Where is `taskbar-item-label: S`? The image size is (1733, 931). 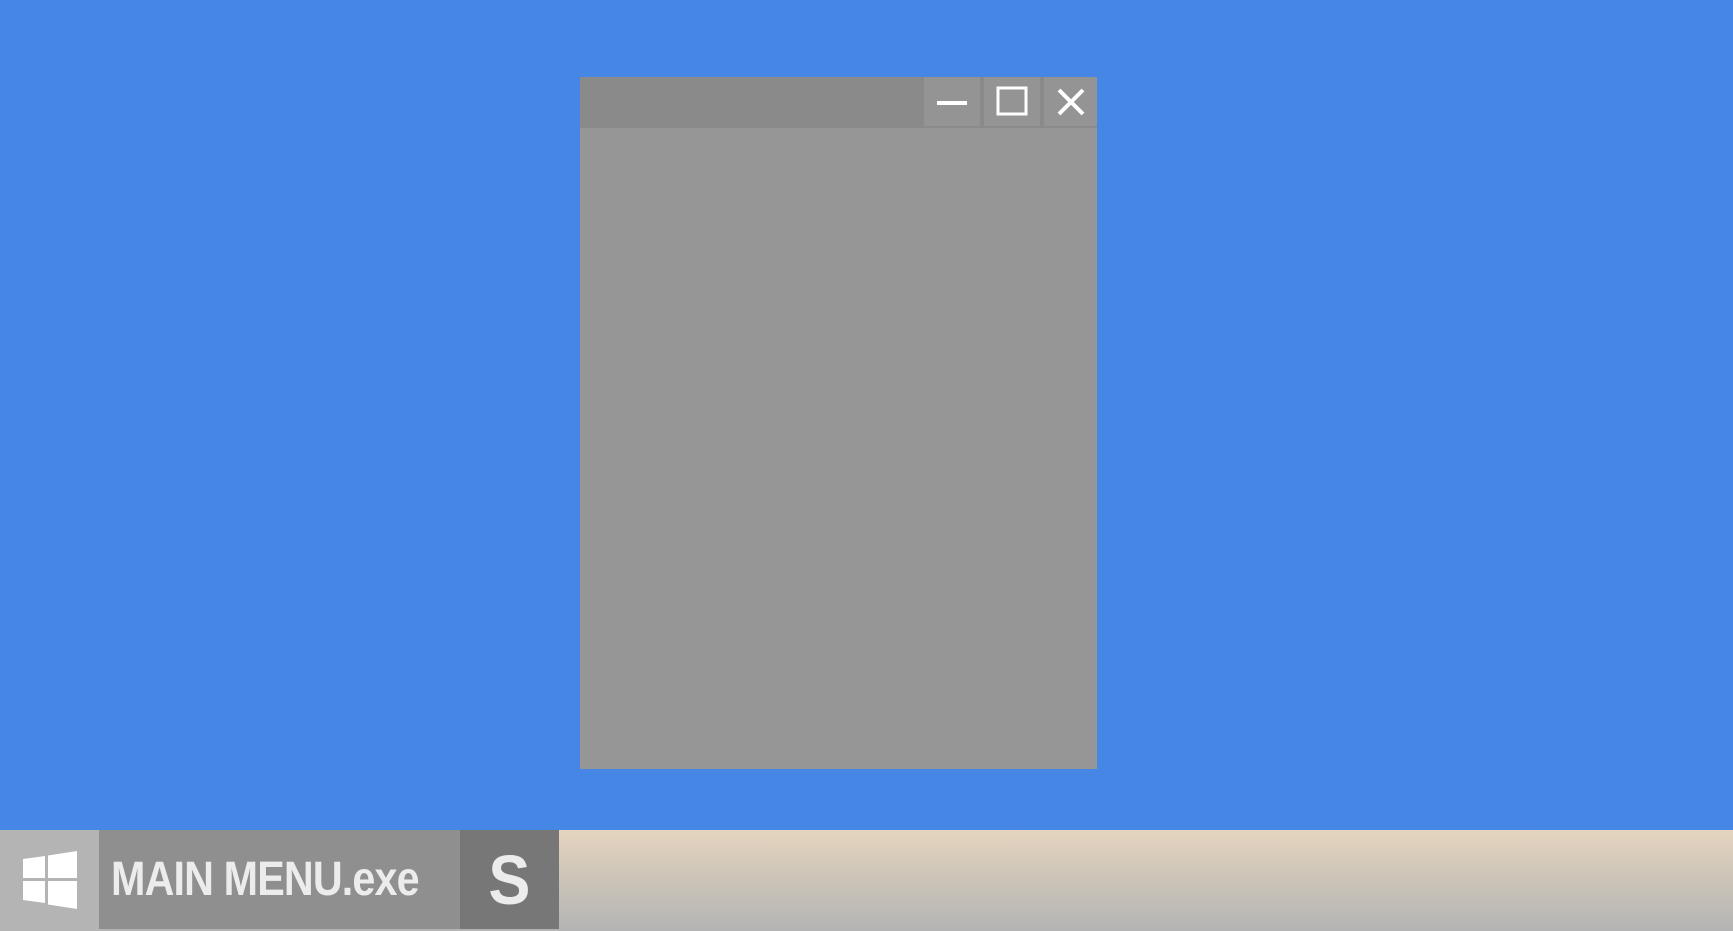 taskbar-item-label: S is located at coordinates (509, 879).